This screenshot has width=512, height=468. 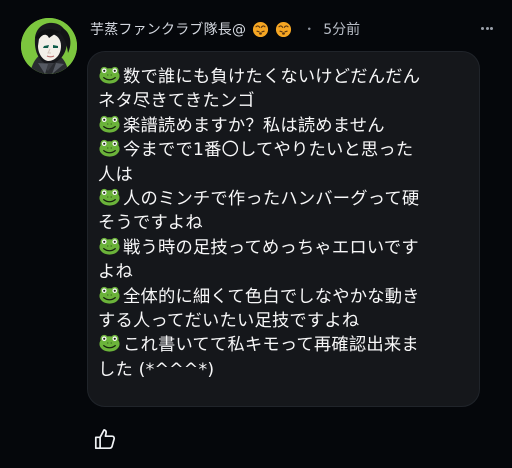 I want to click on message-line: そうですよね, so click(x=284, y=223).